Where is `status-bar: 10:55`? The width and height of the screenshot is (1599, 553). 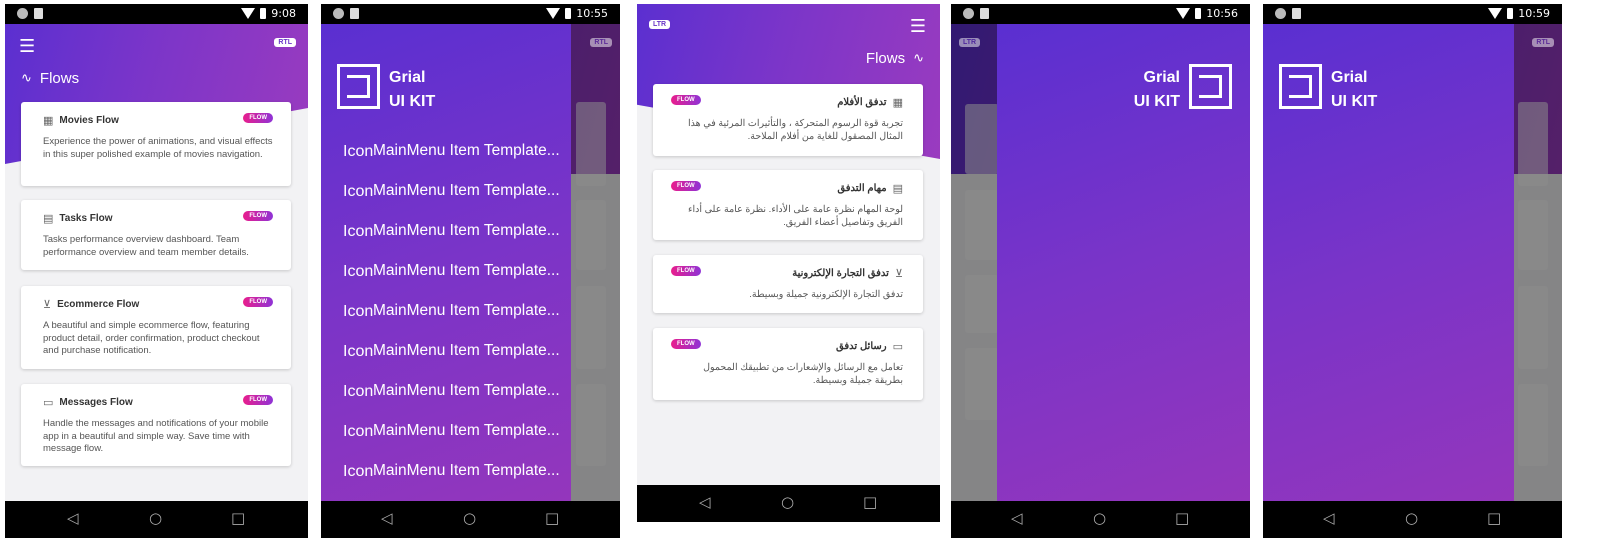
status-bar: 10:55 is located at coordinates (470, 14).